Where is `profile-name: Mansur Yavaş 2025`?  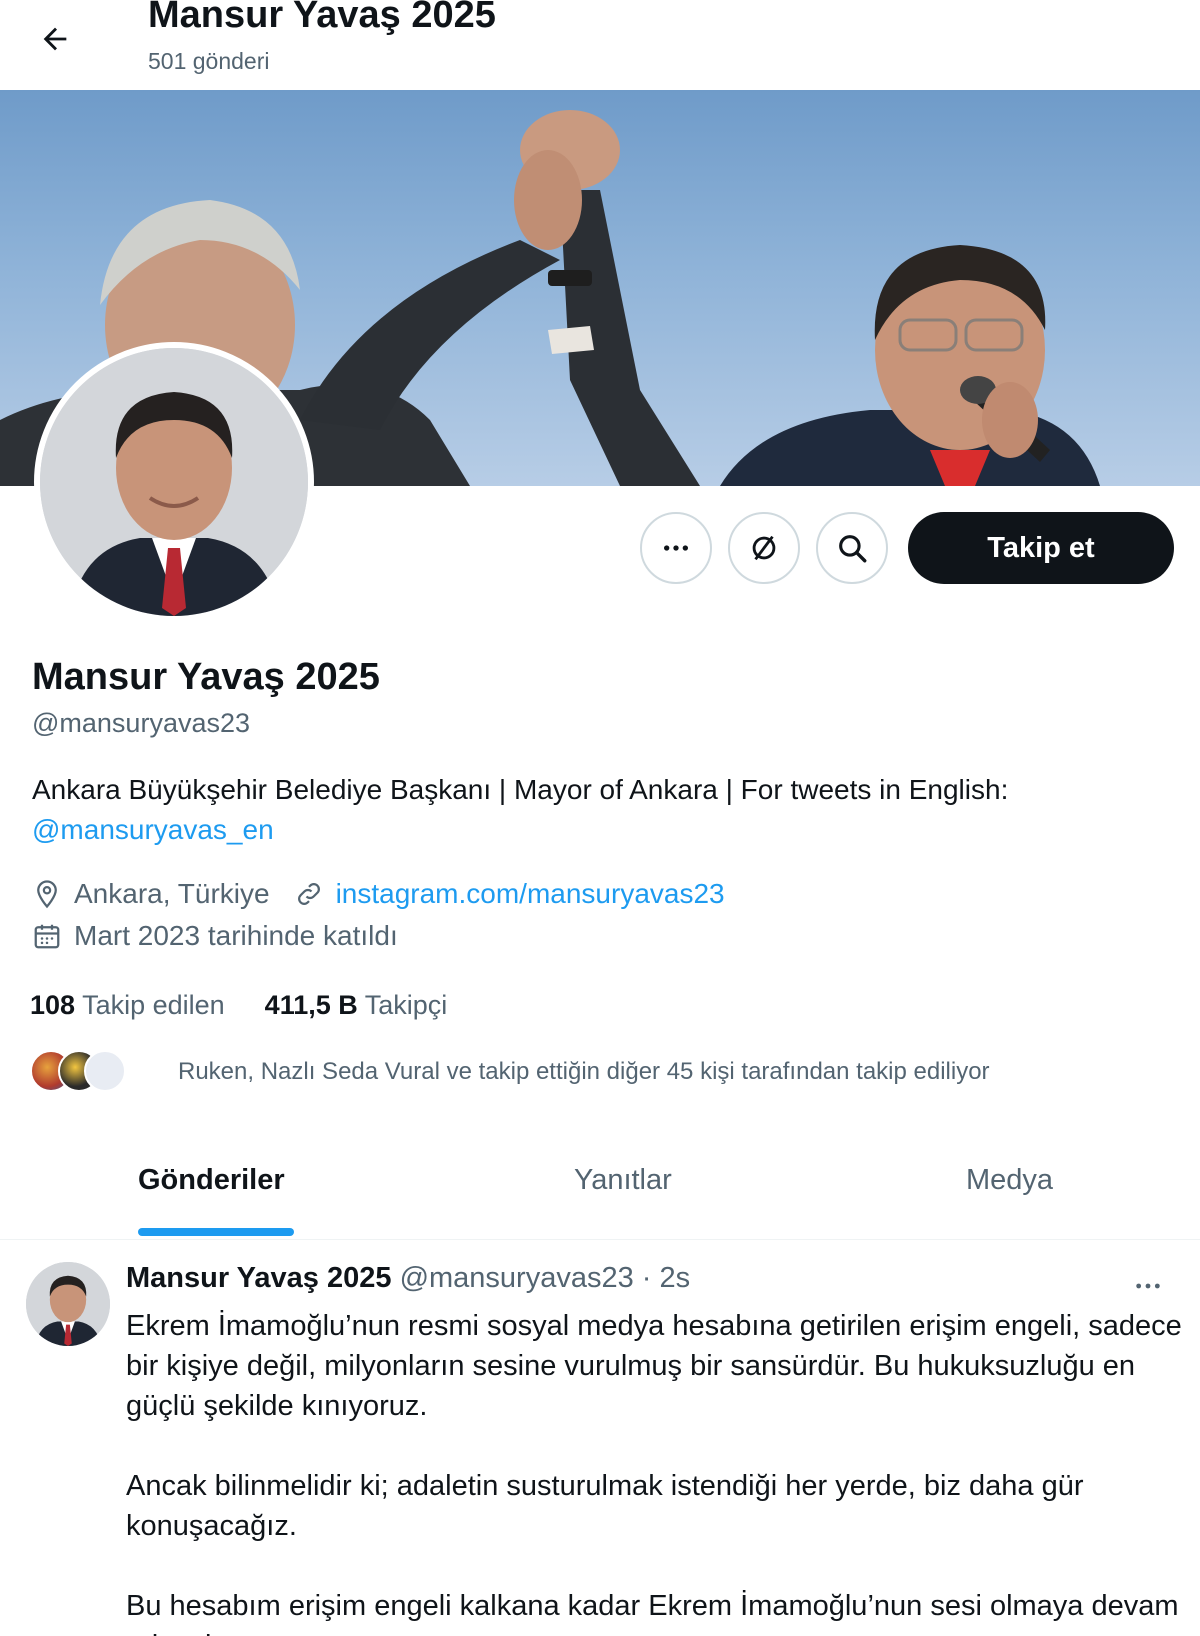 profile-name: Mansur Yavaş 2025 is located at coordinates (206, 677).